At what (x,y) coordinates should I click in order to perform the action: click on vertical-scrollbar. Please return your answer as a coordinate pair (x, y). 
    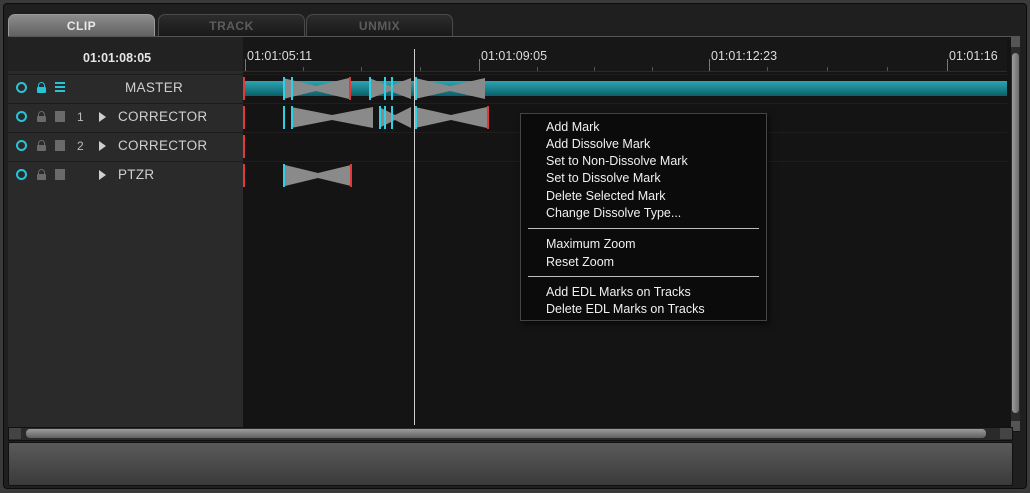
    Looking at the image, I should click on (1015, 234).